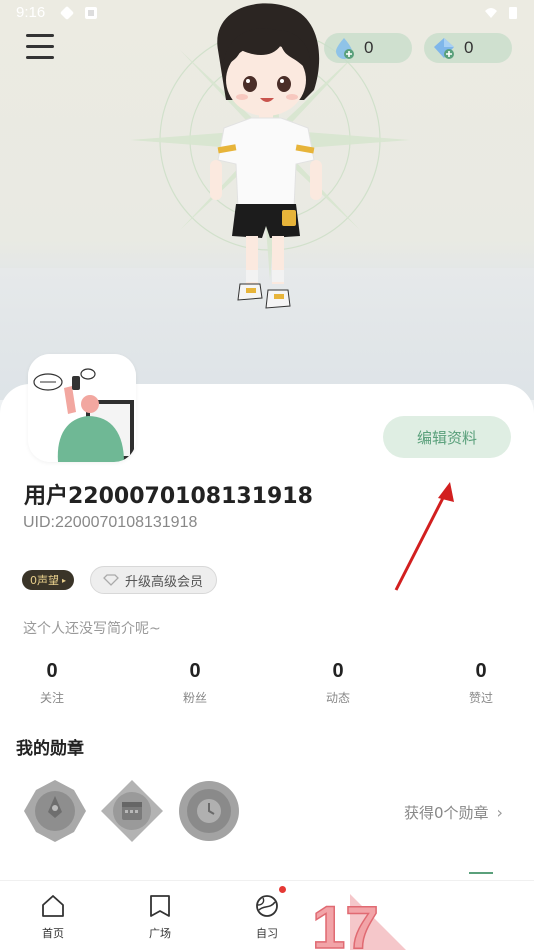 This screenshot has width=534, height=950. I want to click on diamond-currency-value: 0, so click(469, 47).